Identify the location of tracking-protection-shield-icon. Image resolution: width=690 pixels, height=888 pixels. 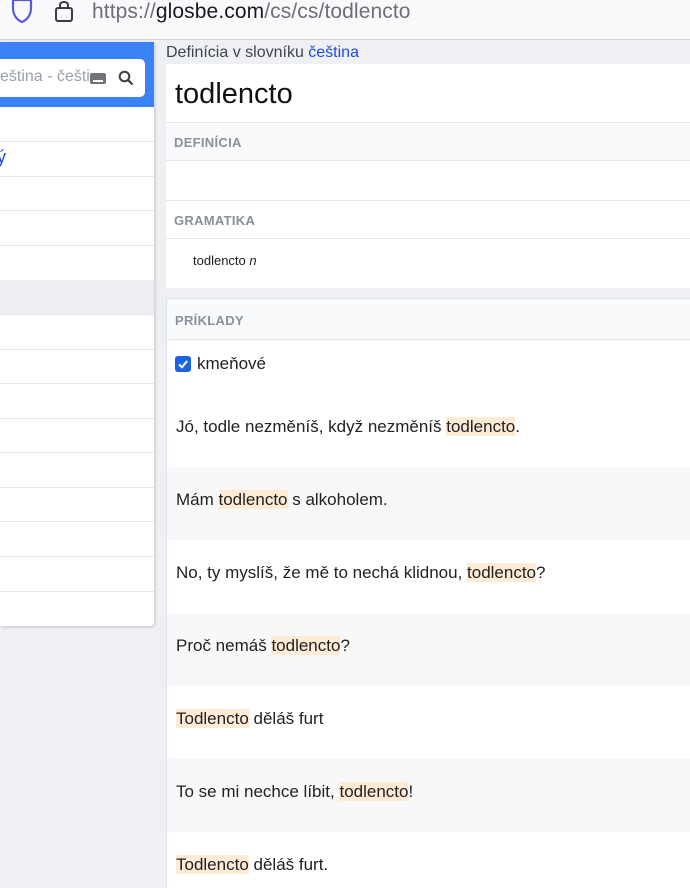
(22, 12).